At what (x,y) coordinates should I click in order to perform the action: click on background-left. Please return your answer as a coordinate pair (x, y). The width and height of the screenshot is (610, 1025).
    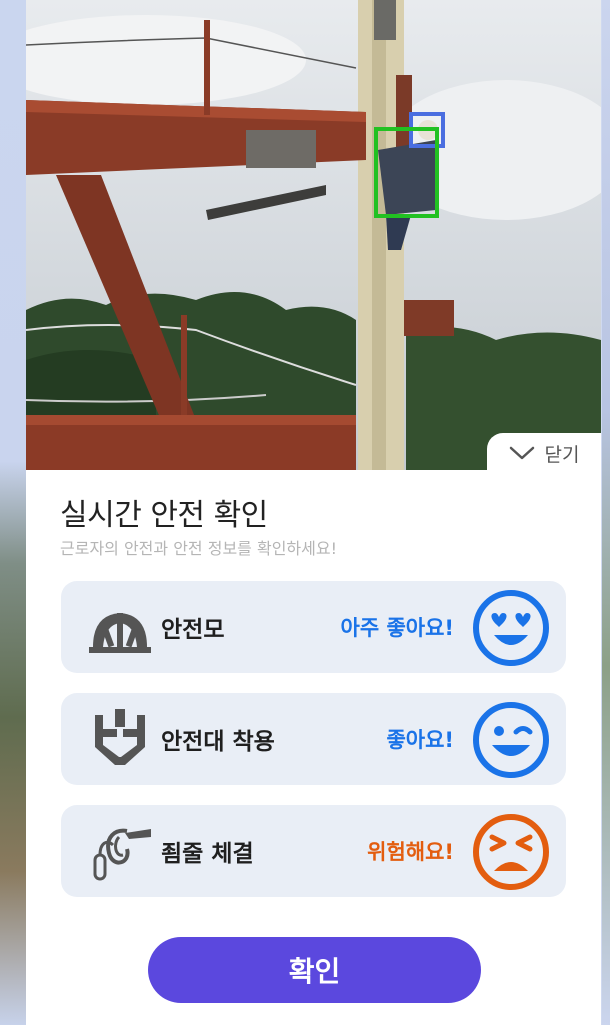
    Looking at the image, I should click on (13, 512).